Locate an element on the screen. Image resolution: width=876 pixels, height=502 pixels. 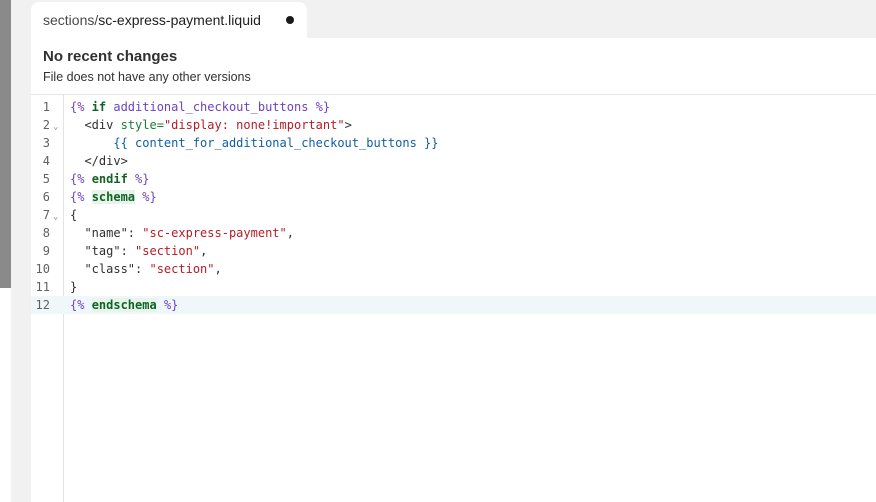
code-text: "name": "sc-express-payment", is located at coordinates (182, 233).